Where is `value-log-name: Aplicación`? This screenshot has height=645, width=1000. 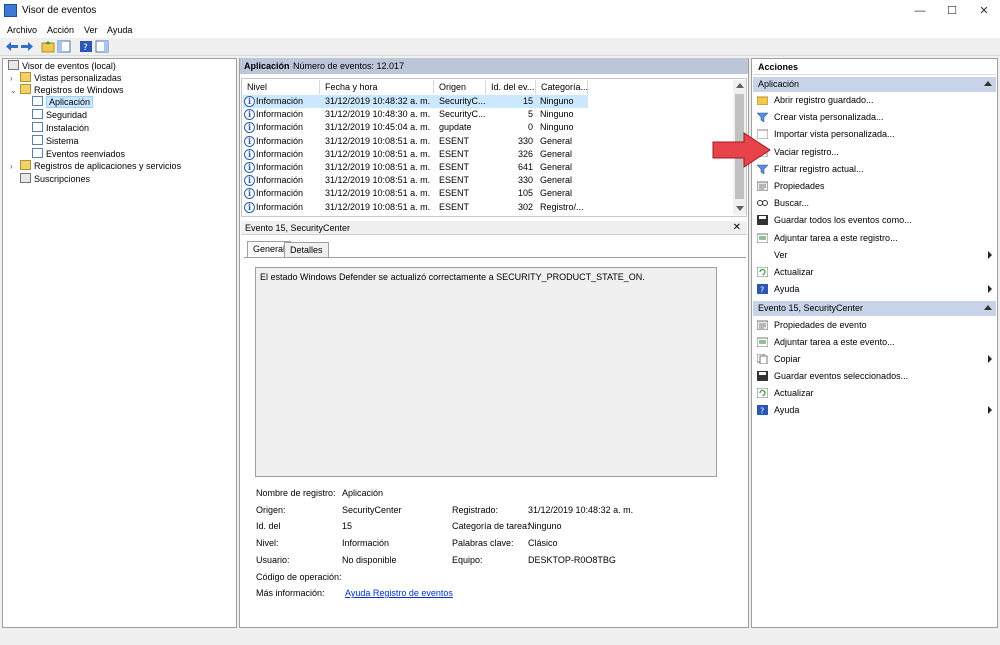 value-log-name: Aplicación is located at coordinates (363, 493).